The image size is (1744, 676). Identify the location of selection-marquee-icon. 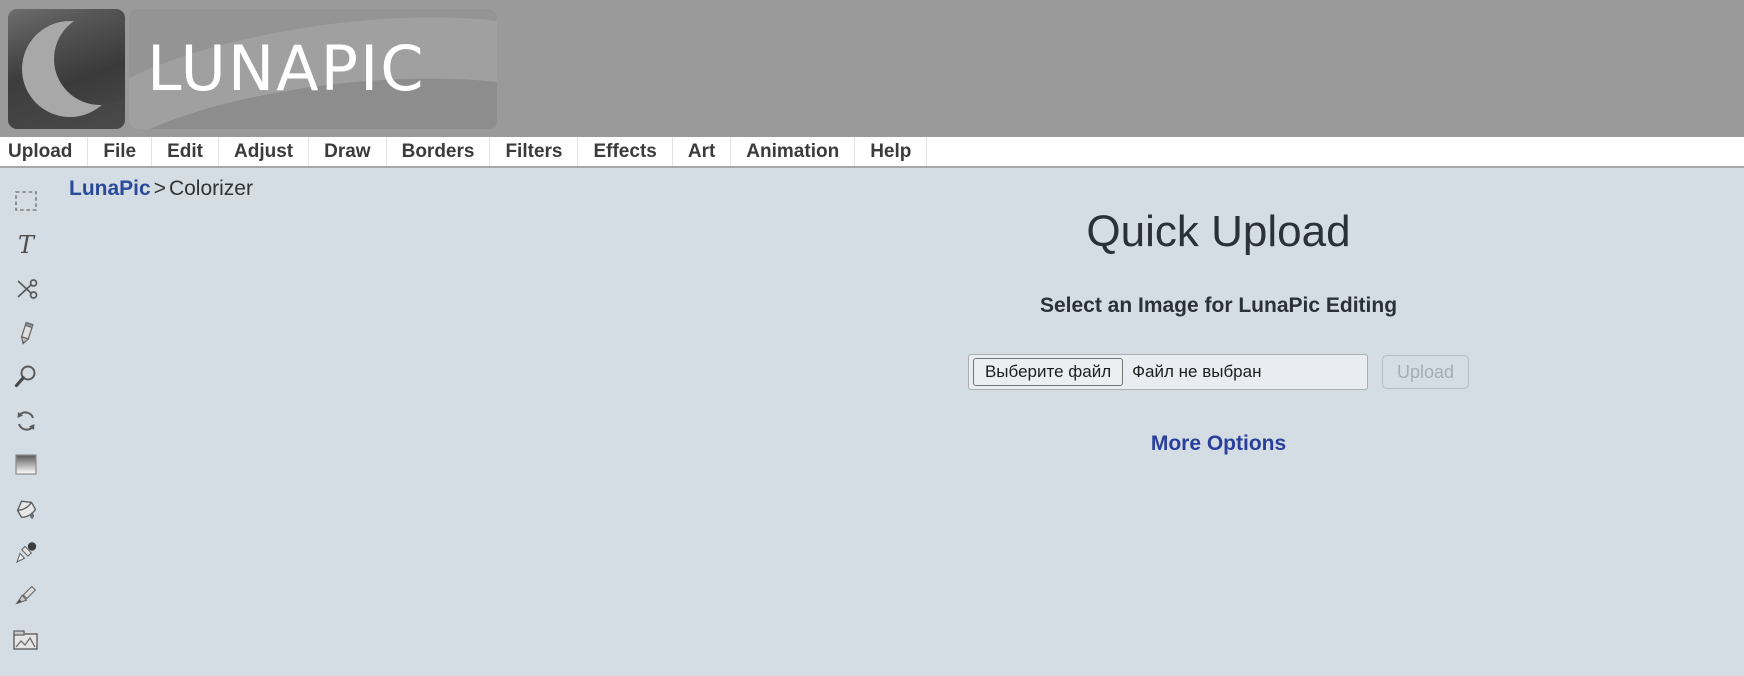
(26, 201).